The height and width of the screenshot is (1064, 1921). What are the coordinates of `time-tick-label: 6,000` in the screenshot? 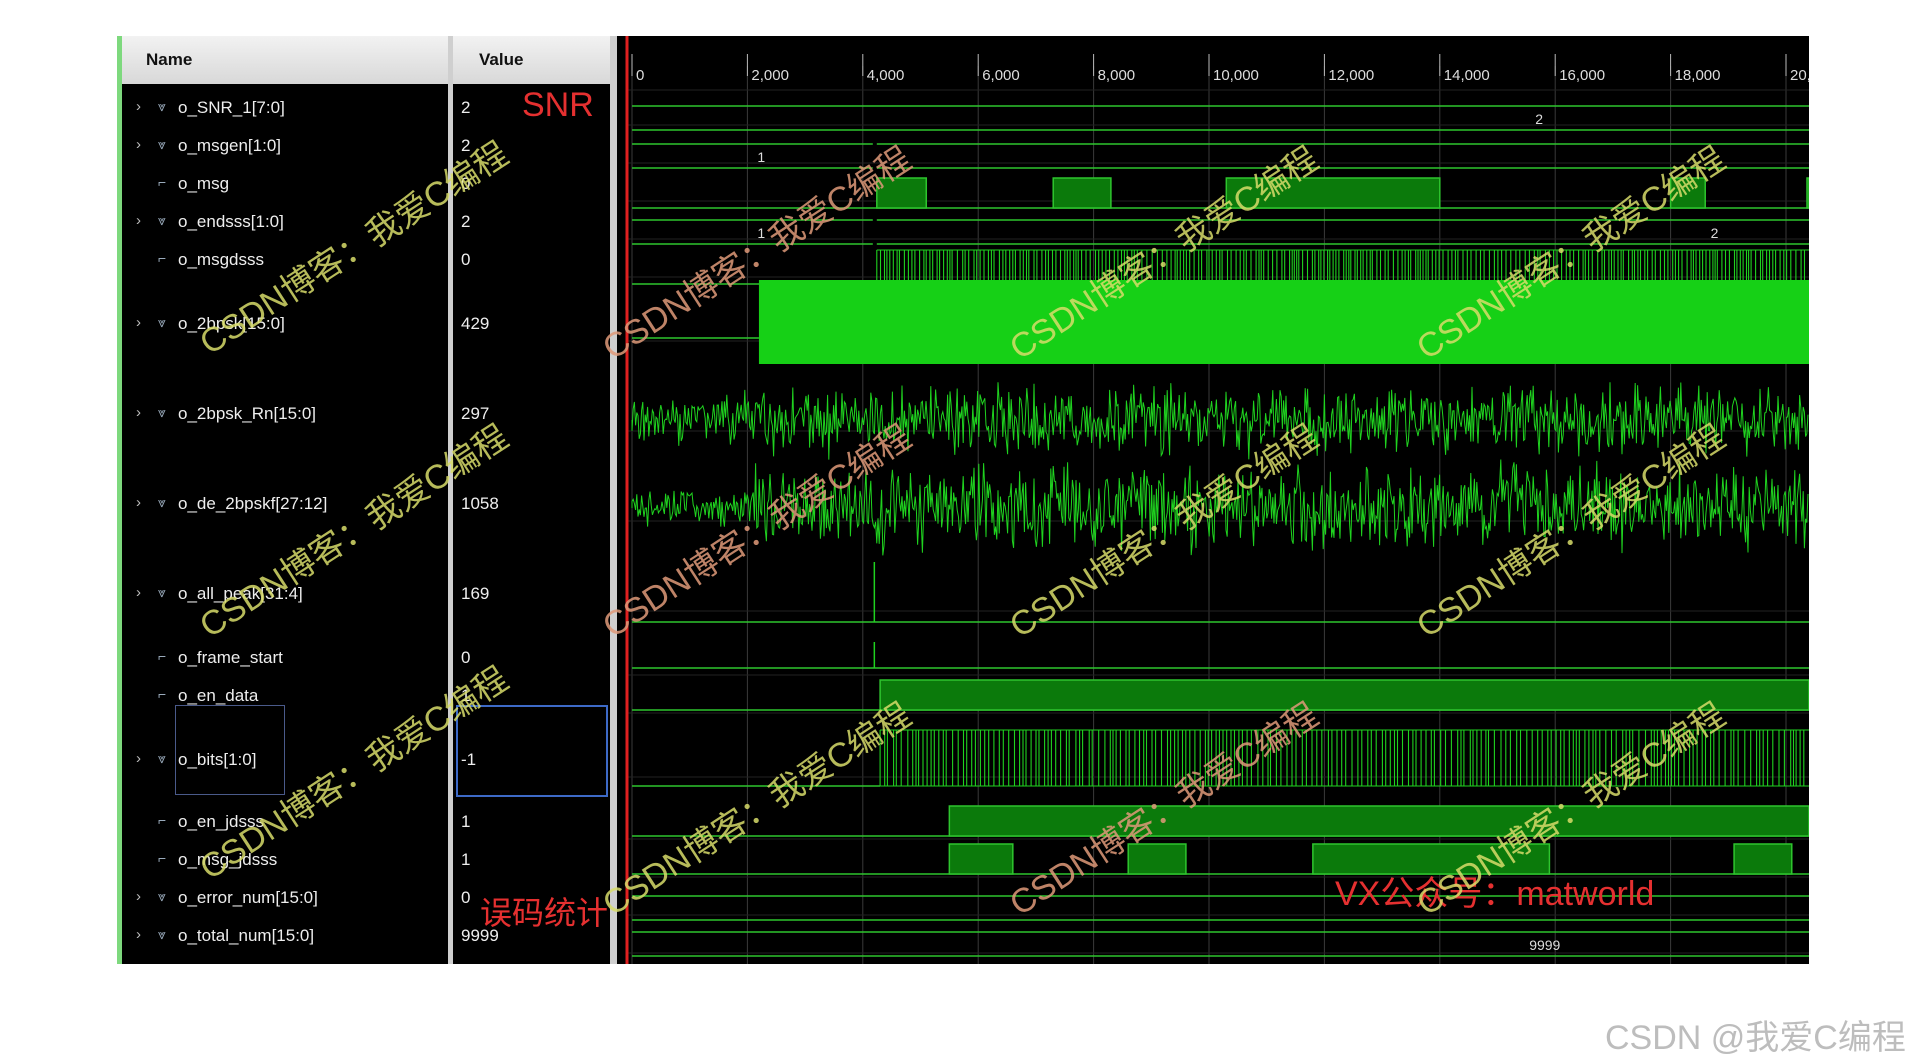 It's located at (1001, 75).